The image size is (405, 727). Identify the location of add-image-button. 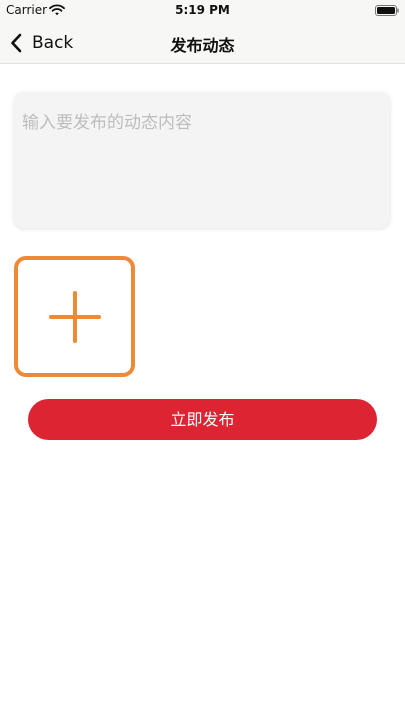
(74, 316).